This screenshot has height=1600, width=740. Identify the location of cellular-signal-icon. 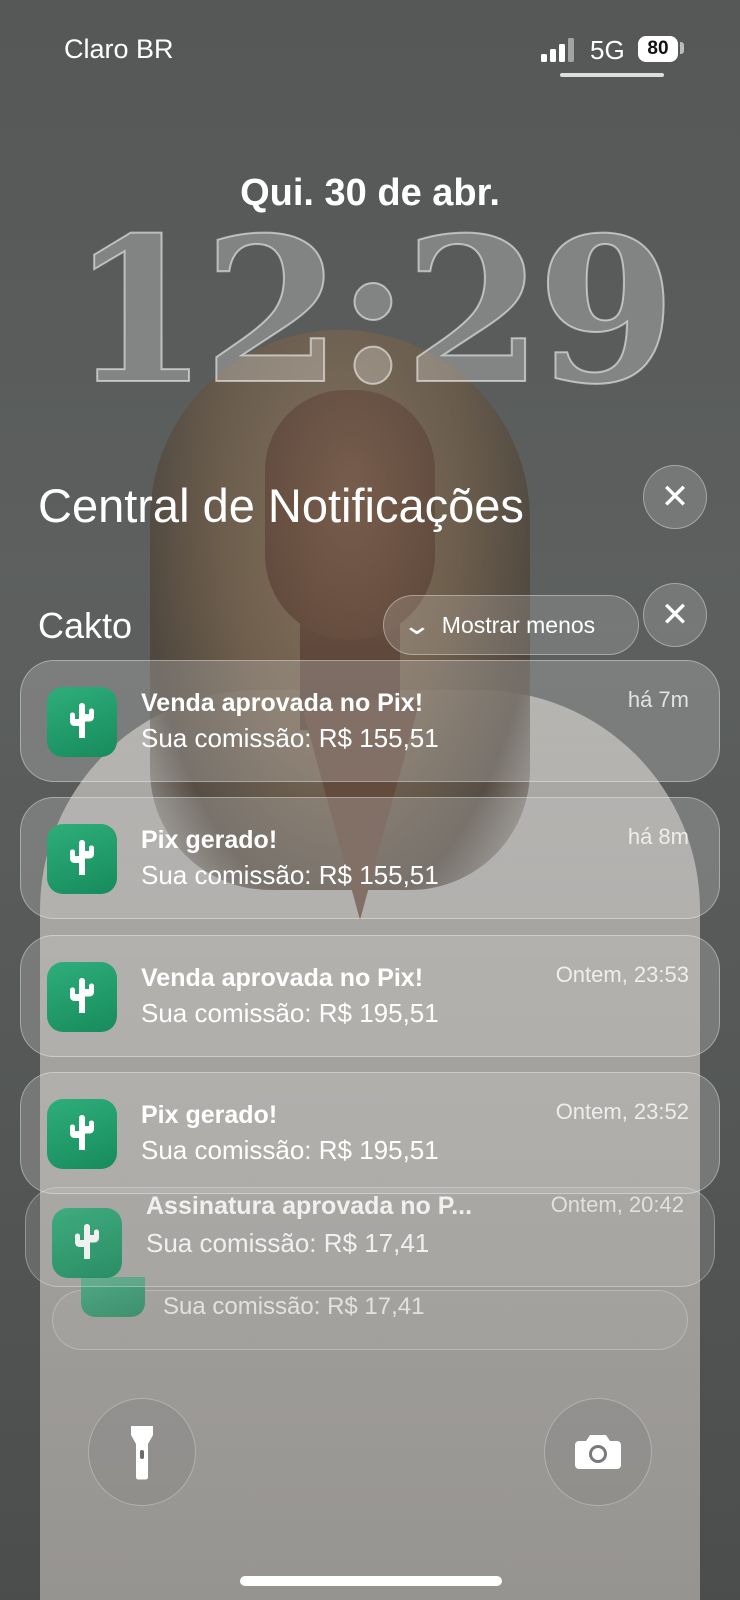
(558, 50).